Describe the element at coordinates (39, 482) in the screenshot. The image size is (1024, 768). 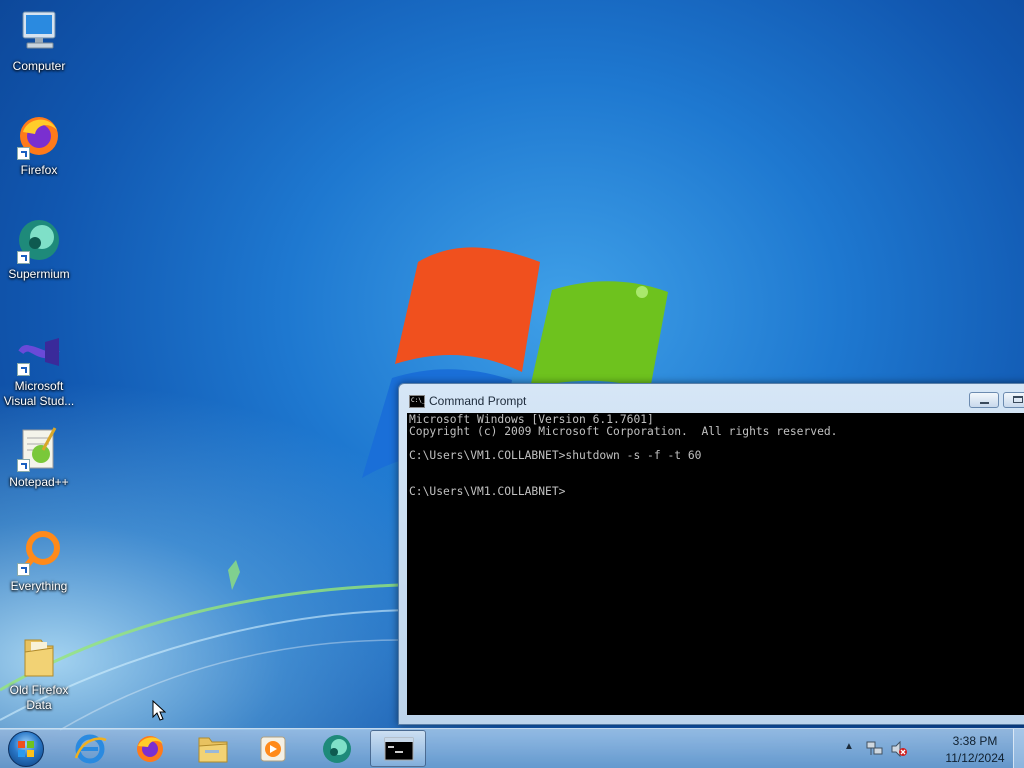
I see `desktop-icon-label: Notepad++` at that location.